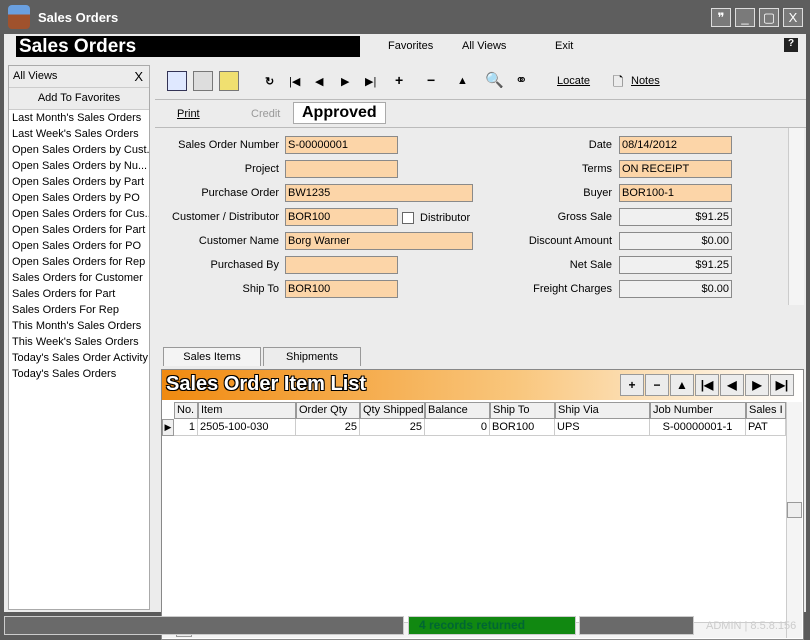  I want to click on grid-nav-button: +, so click(632, 385).